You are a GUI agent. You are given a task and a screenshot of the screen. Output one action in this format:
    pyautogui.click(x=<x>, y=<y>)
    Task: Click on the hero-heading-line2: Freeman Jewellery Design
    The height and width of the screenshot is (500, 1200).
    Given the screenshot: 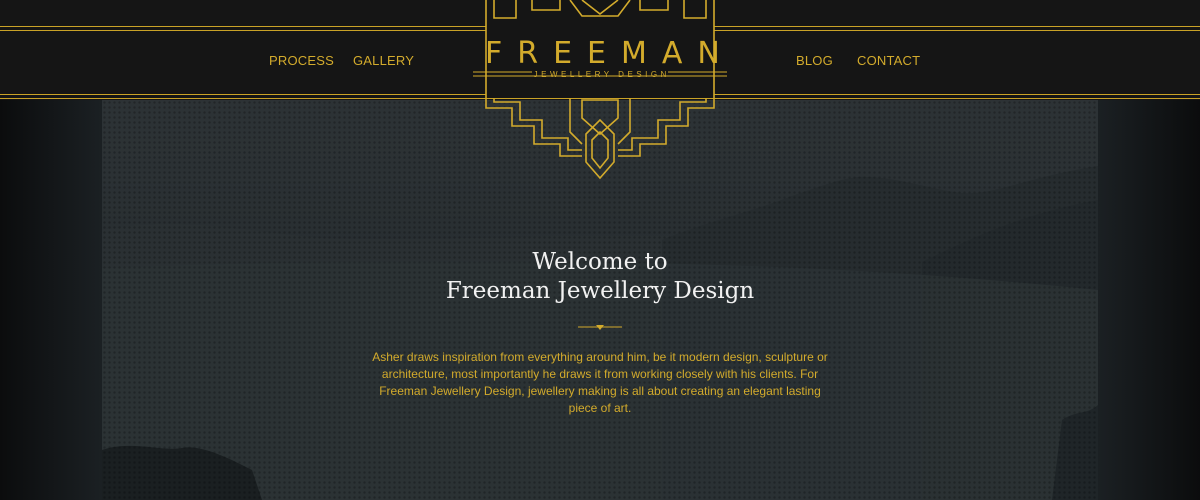 What is the action you would take?
    pyautogui.click(x=600, y=291)
    